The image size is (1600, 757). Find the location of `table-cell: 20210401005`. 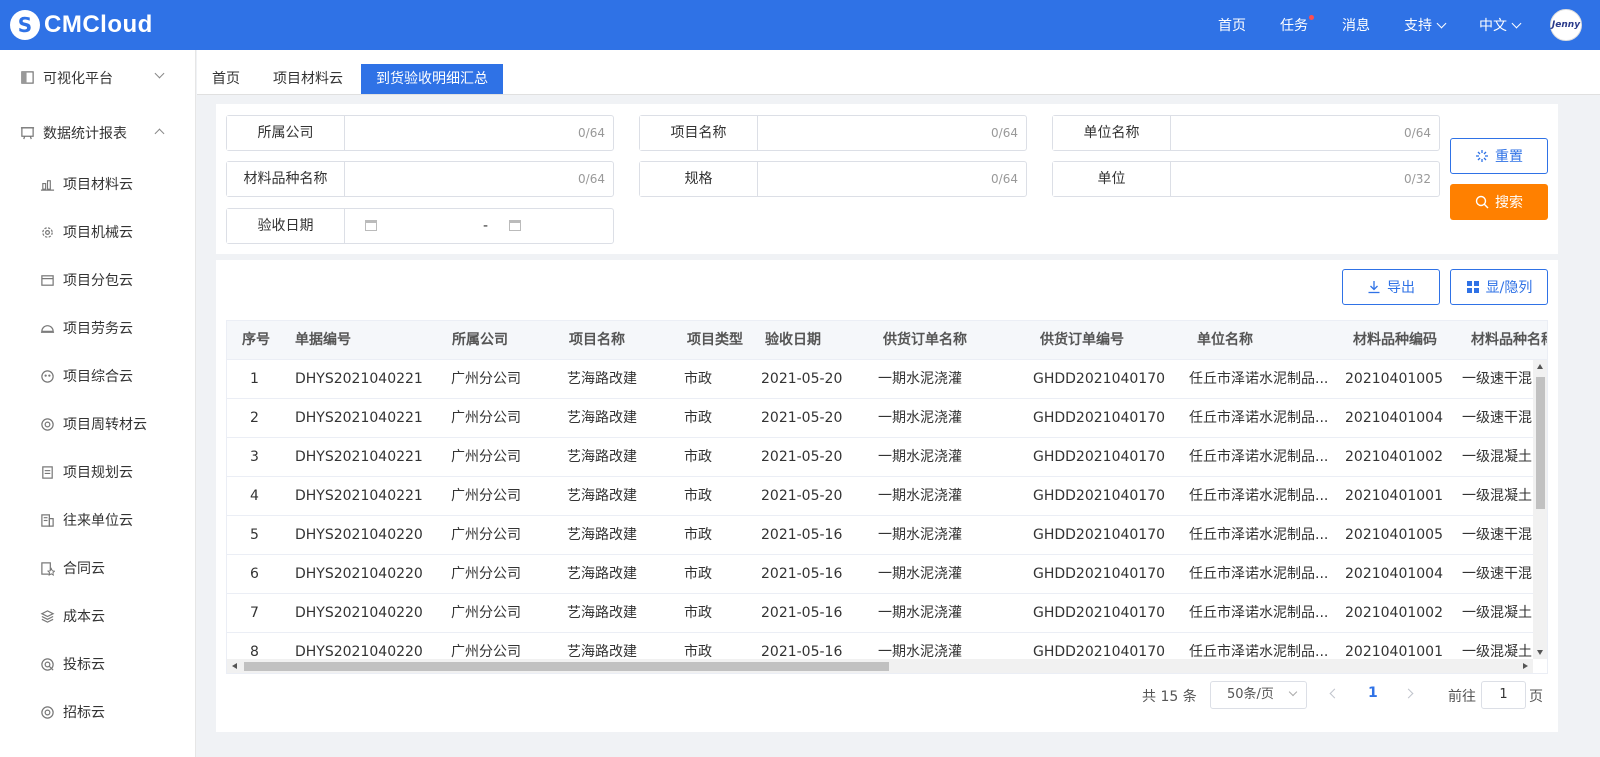

table-cell: 20210401005 is located at coordinates (1394, 535).